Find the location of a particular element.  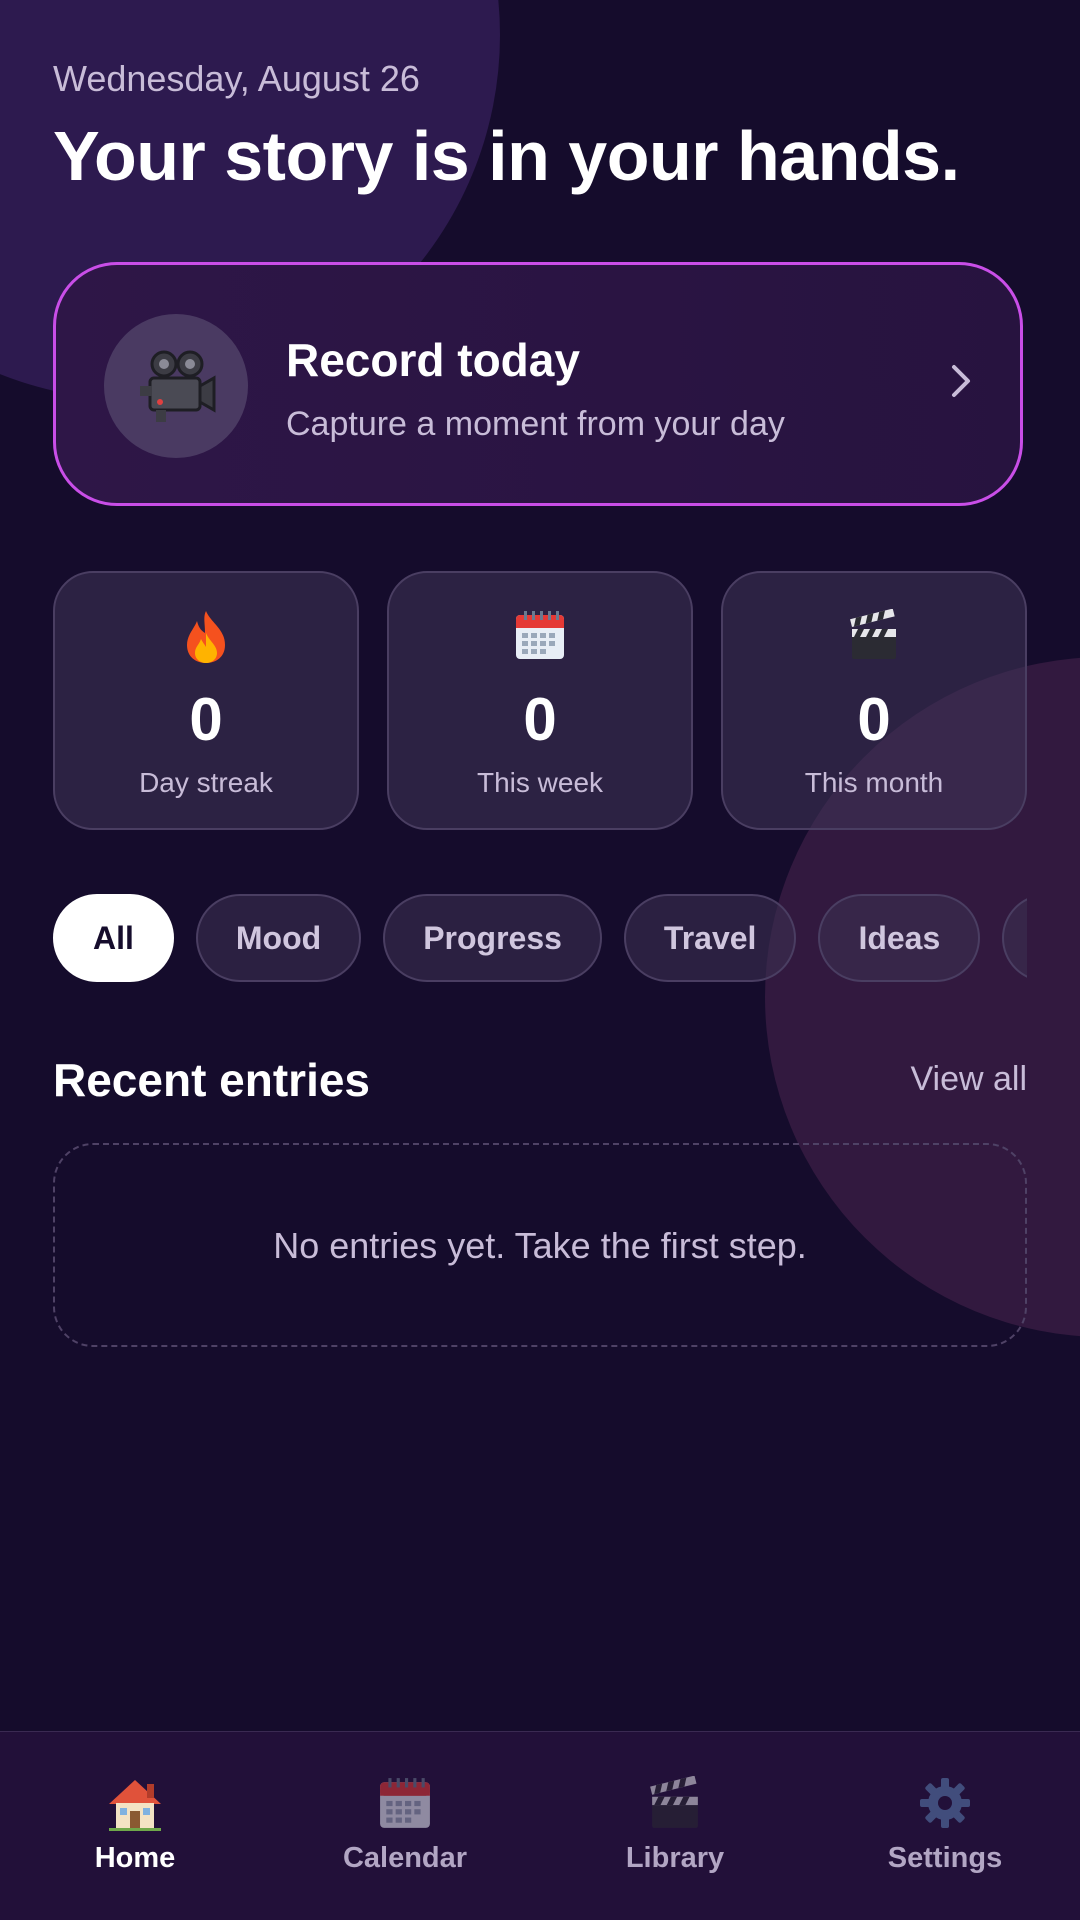

stat-card-this-month: 0 This month is located at coordinates (874, 700).